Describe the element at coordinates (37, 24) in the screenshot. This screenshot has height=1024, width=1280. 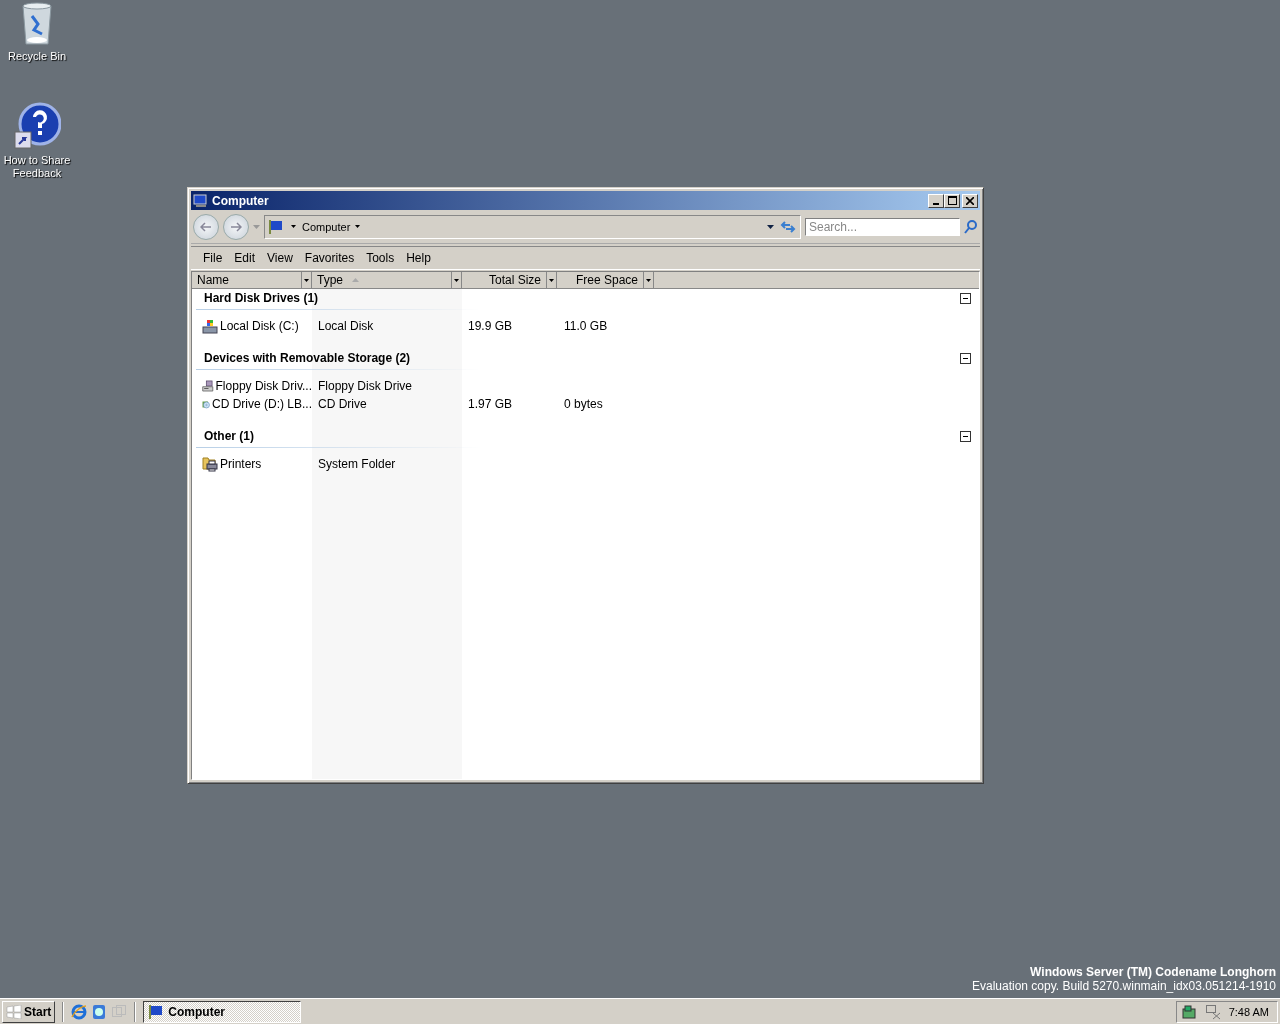
I see `recycle-bin-icon` at that location.